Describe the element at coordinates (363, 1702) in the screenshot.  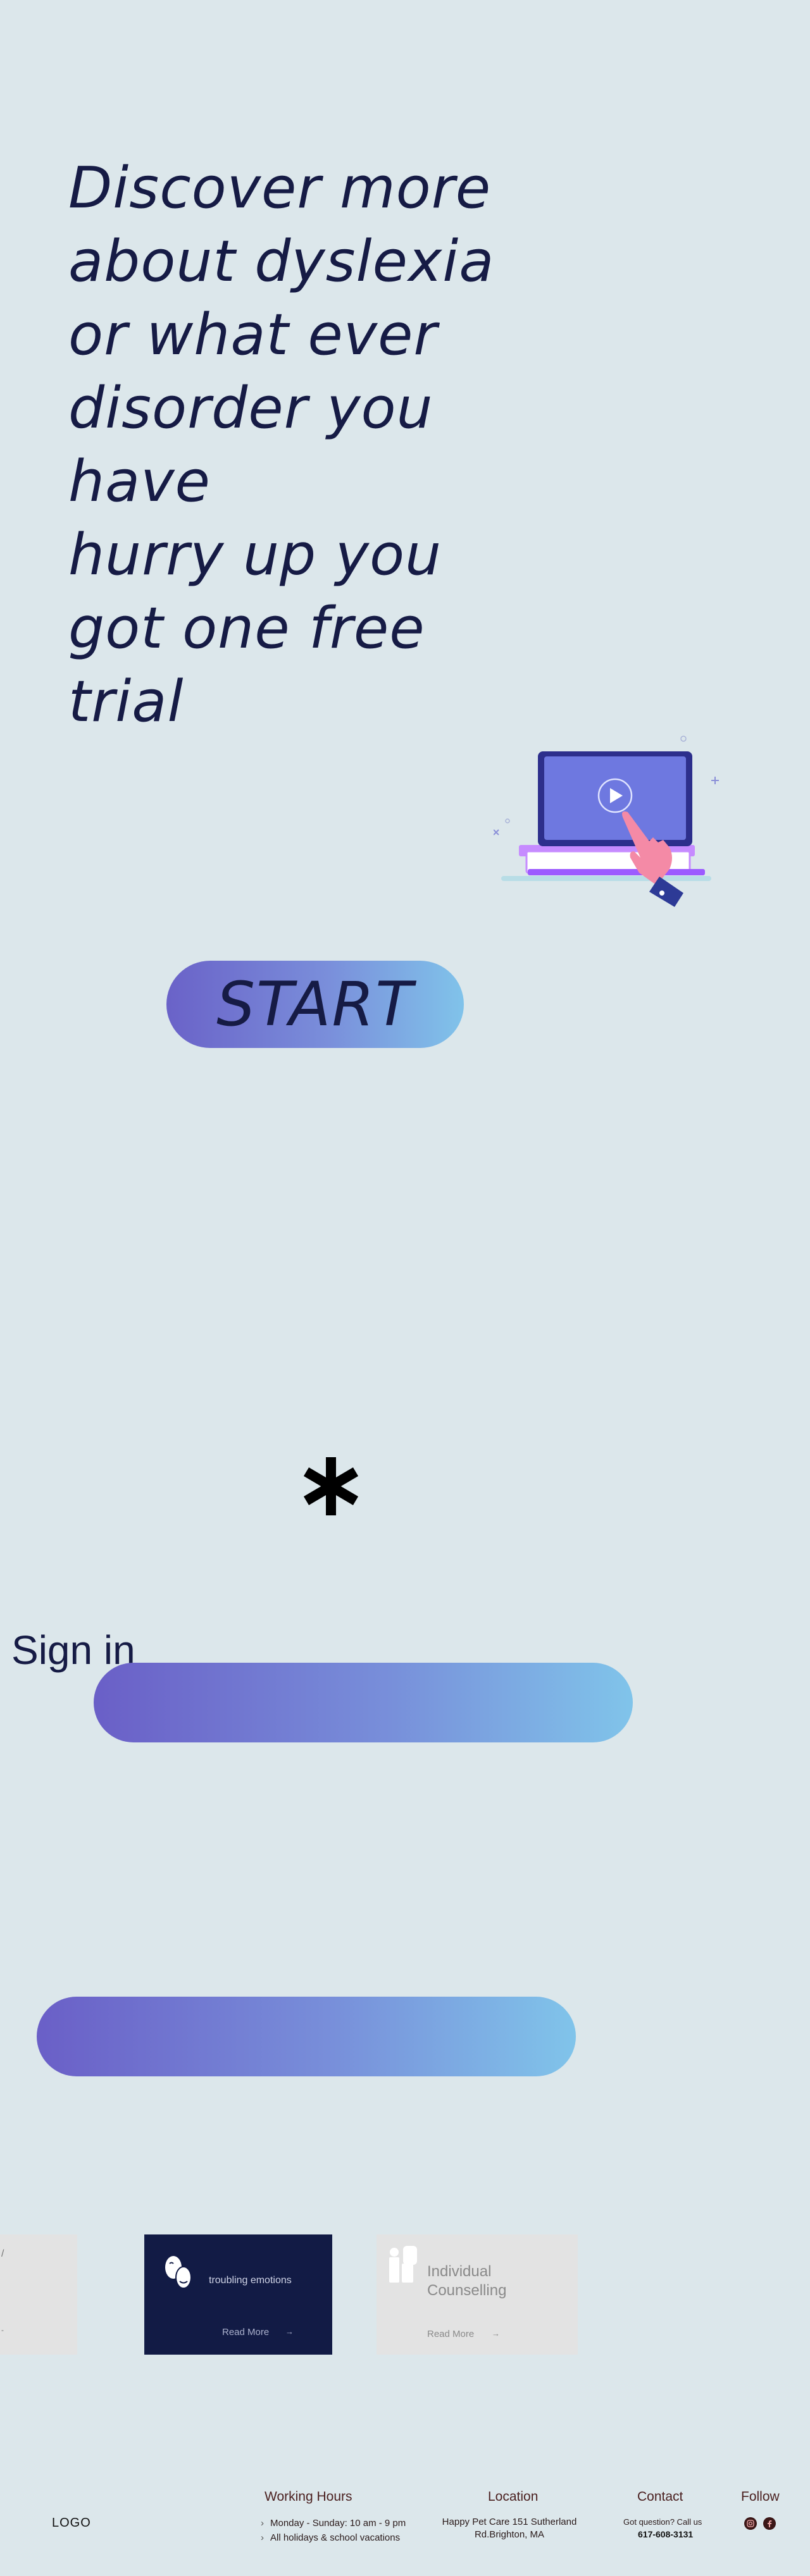
I see `sign-in-field` at that location.